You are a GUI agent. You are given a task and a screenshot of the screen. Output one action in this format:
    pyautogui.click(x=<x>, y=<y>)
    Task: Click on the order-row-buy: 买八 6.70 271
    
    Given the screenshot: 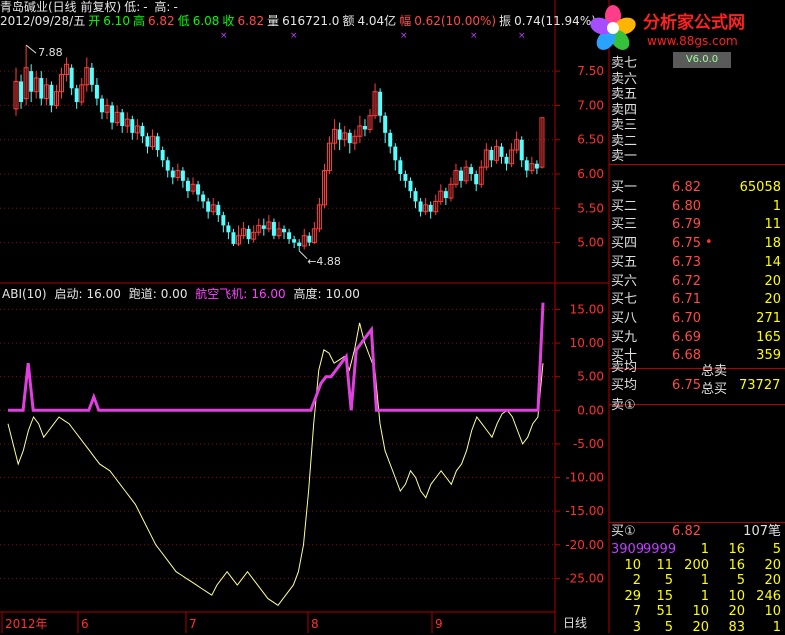 What is the action you would take?
    pyautogui.click(x=697, y=318)
    